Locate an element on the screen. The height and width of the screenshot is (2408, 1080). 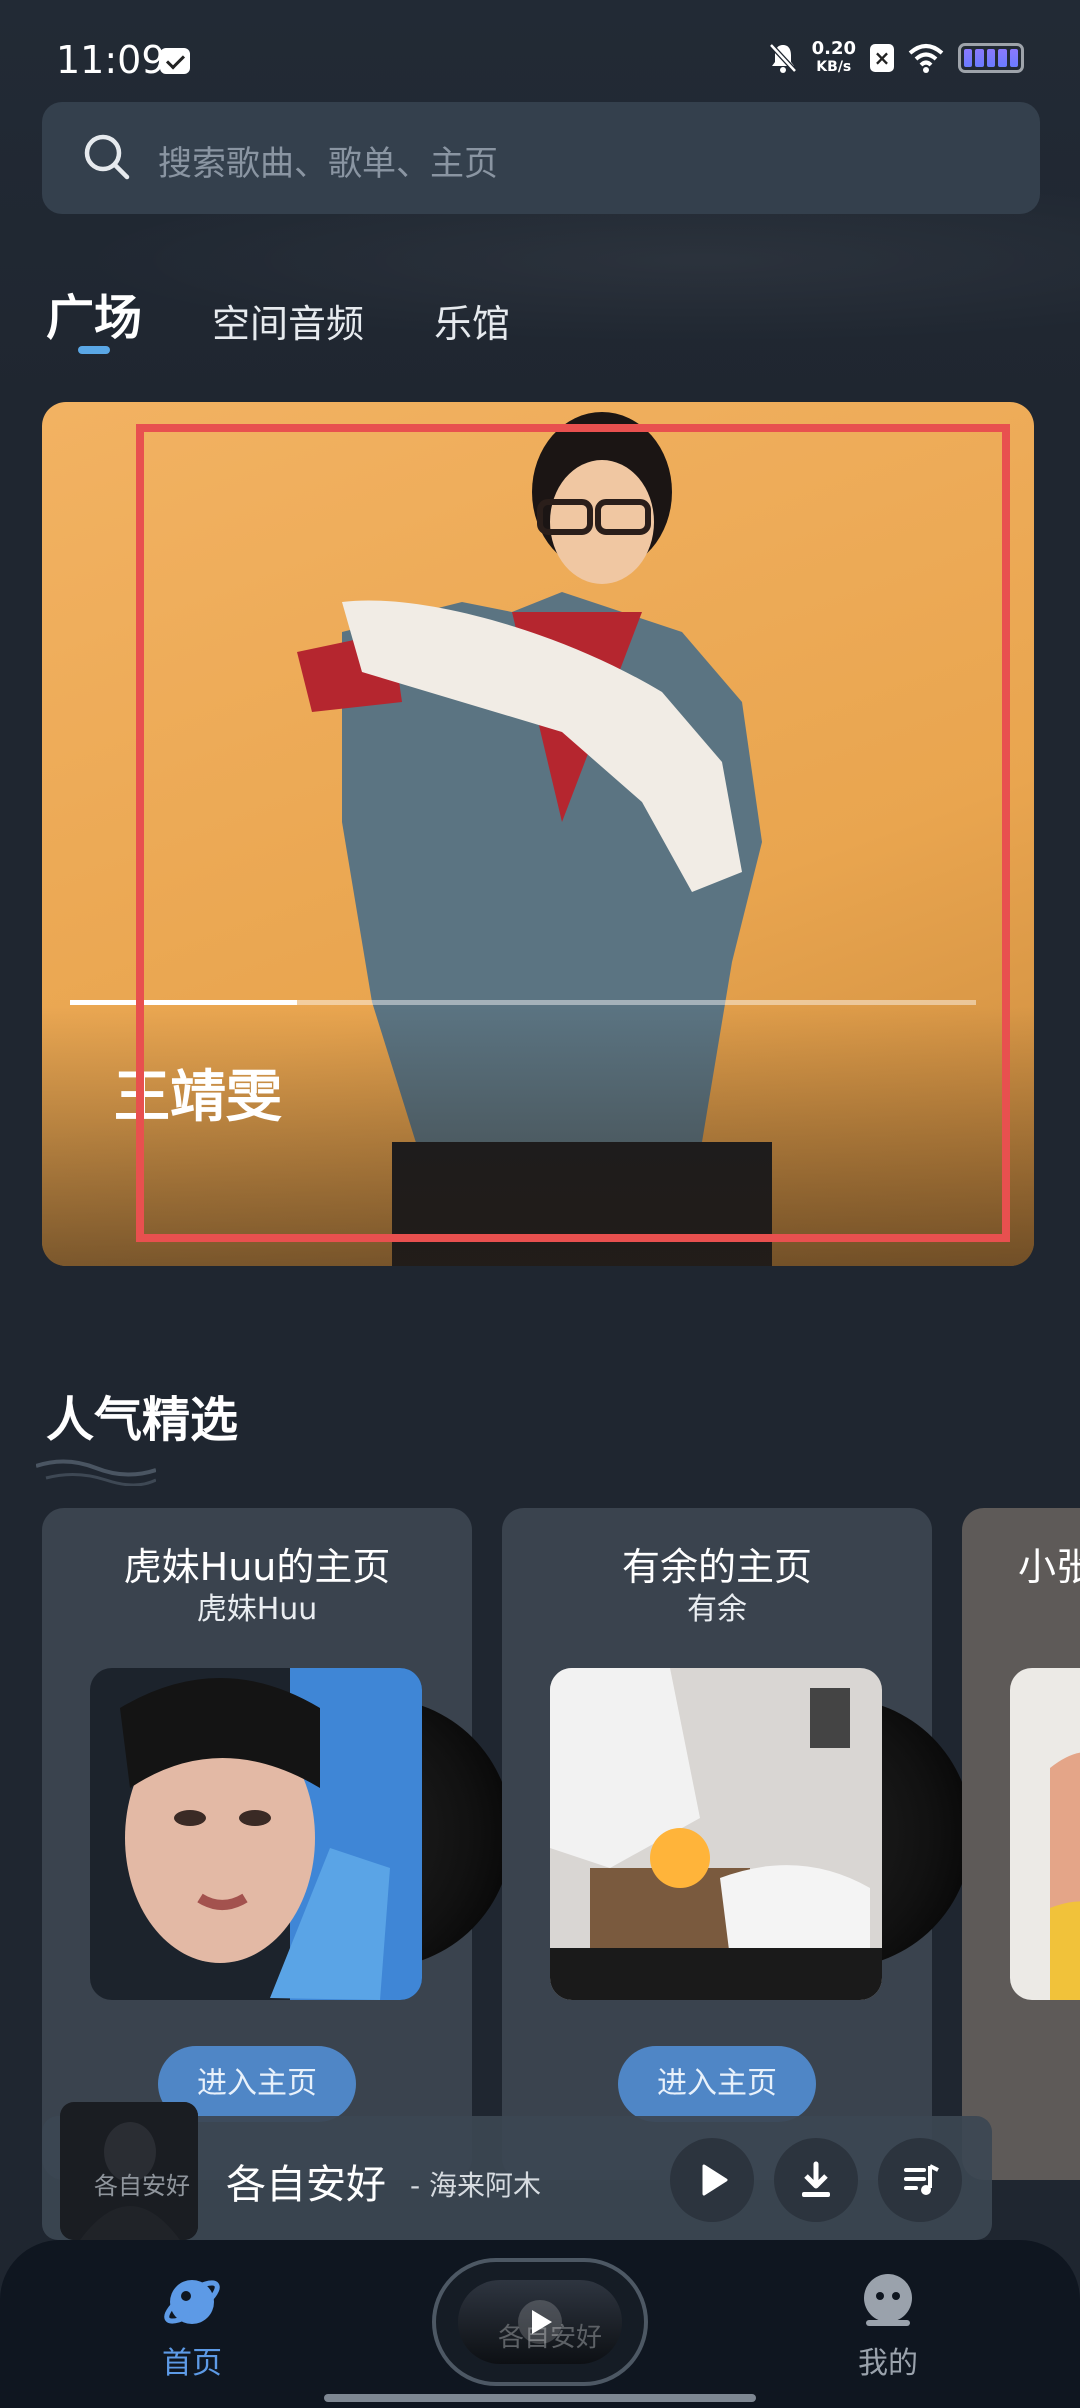
bell-muted-icon is located at coordinates (782, 58).